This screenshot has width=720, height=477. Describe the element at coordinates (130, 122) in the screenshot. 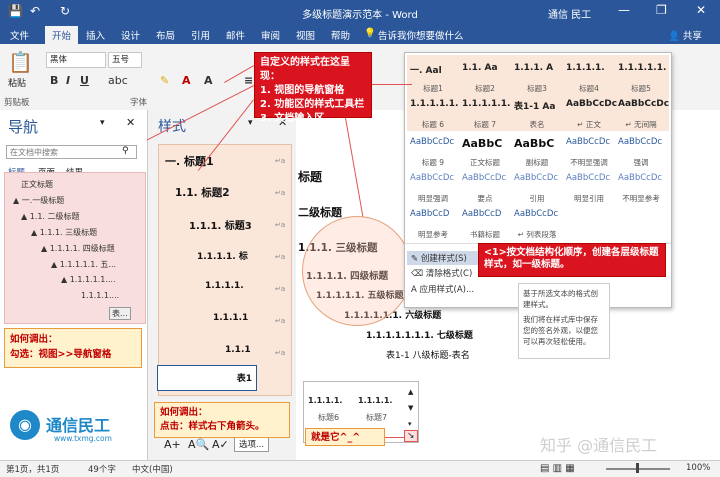

I see `nav-close-icon: ✕` at that location.